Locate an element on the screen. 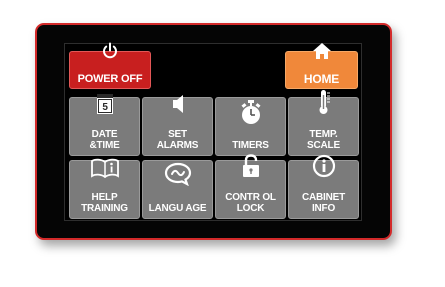 This screenshot has width=445, height=287. book-info-icon is located at coordinates (105, 168).